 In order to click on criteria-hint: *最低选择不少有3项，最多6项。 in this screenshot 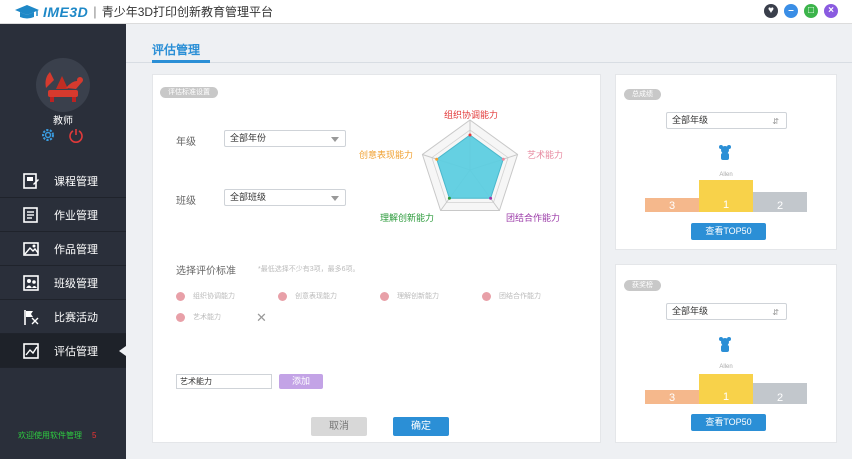, I will do `click(309, 269)`.